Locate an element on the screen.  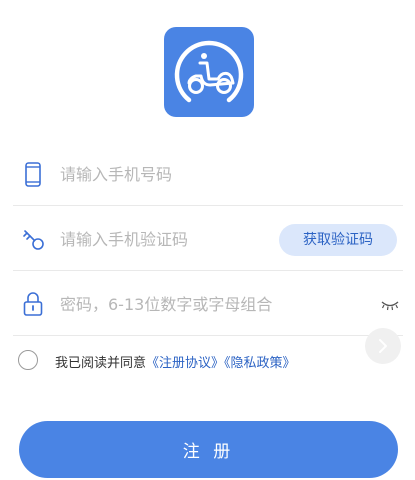
scooter-icon is located at coordinates (209, 71).